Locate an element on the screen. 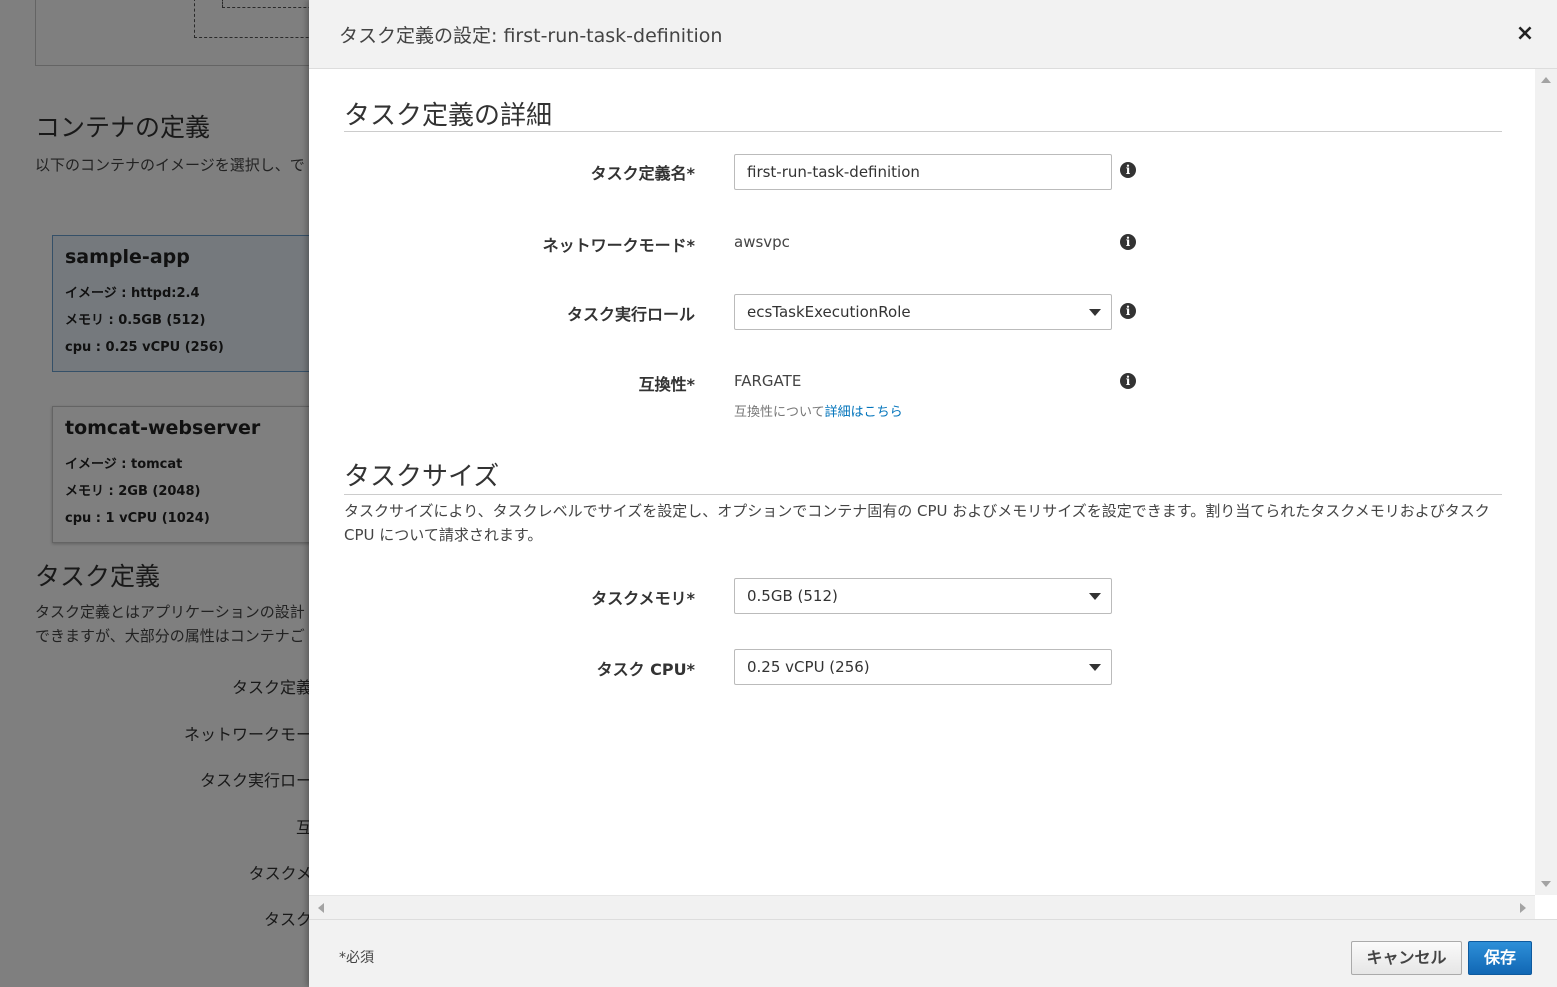 The height and width of the screenshot is (987, 1557). save-button: 保存 is located at coordinates (1500, 958).